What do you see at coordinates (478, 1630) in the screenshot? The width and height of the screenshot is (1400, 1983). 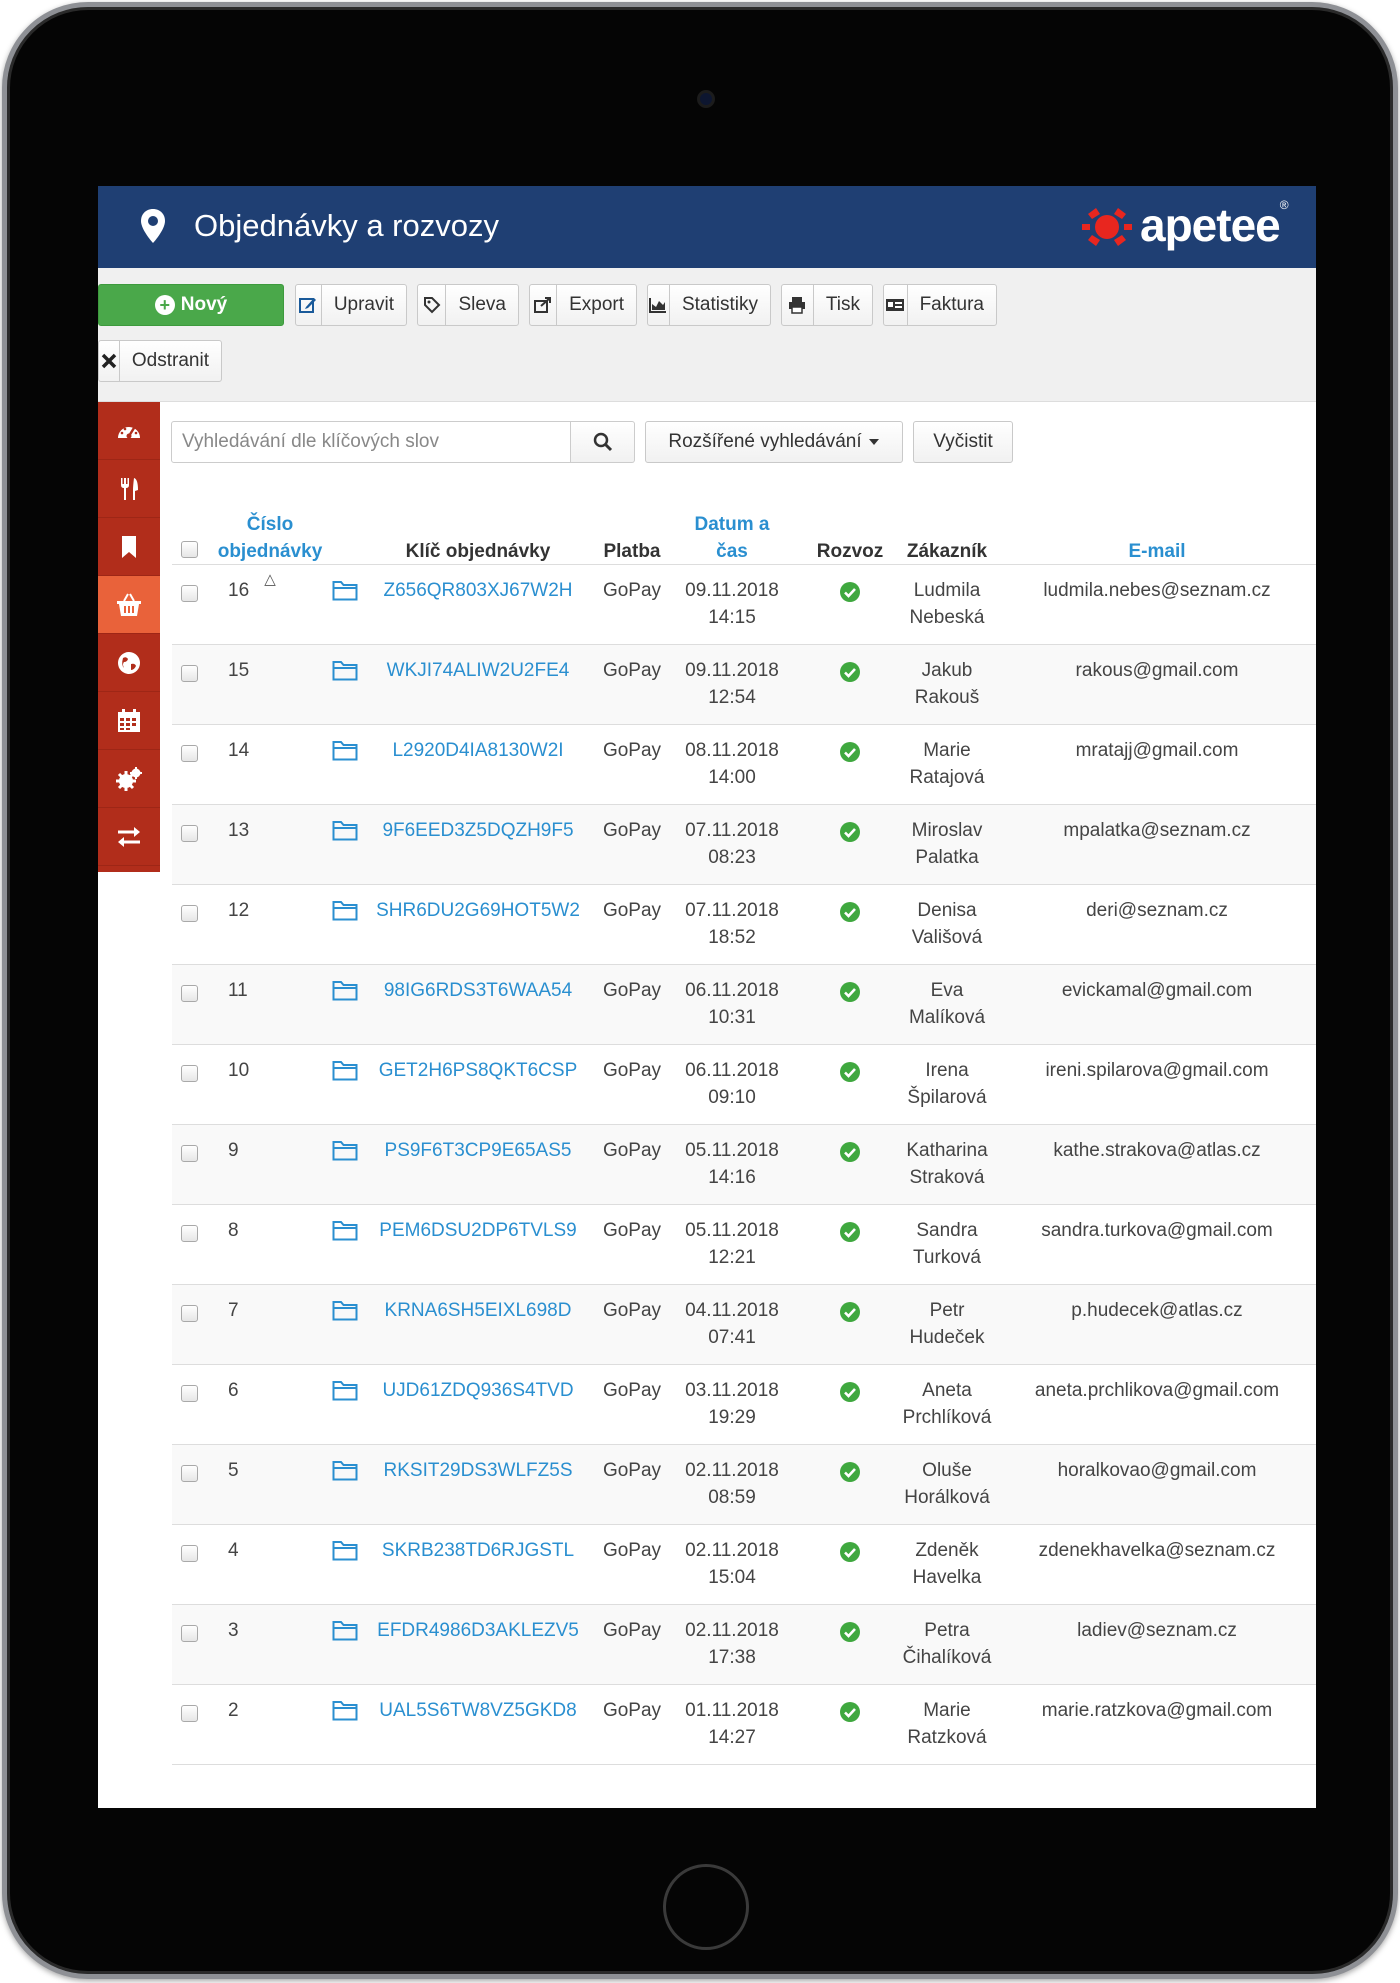 I see `order-key-link: EFDR4986D3AKLEZV5` at bounding box center [478, 1630].